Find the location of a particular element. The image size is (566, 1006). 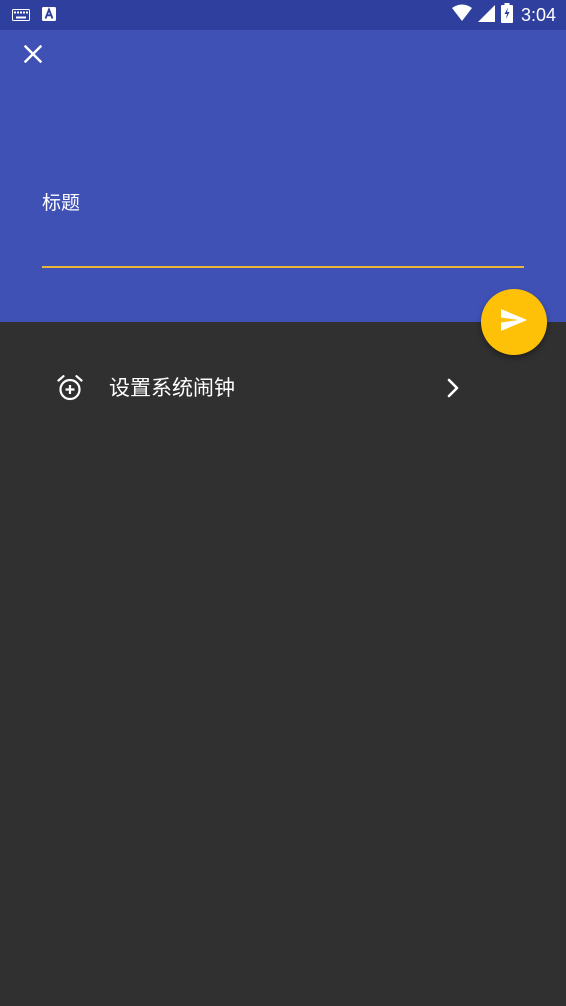

title-input is located at coordinates (283, 199).